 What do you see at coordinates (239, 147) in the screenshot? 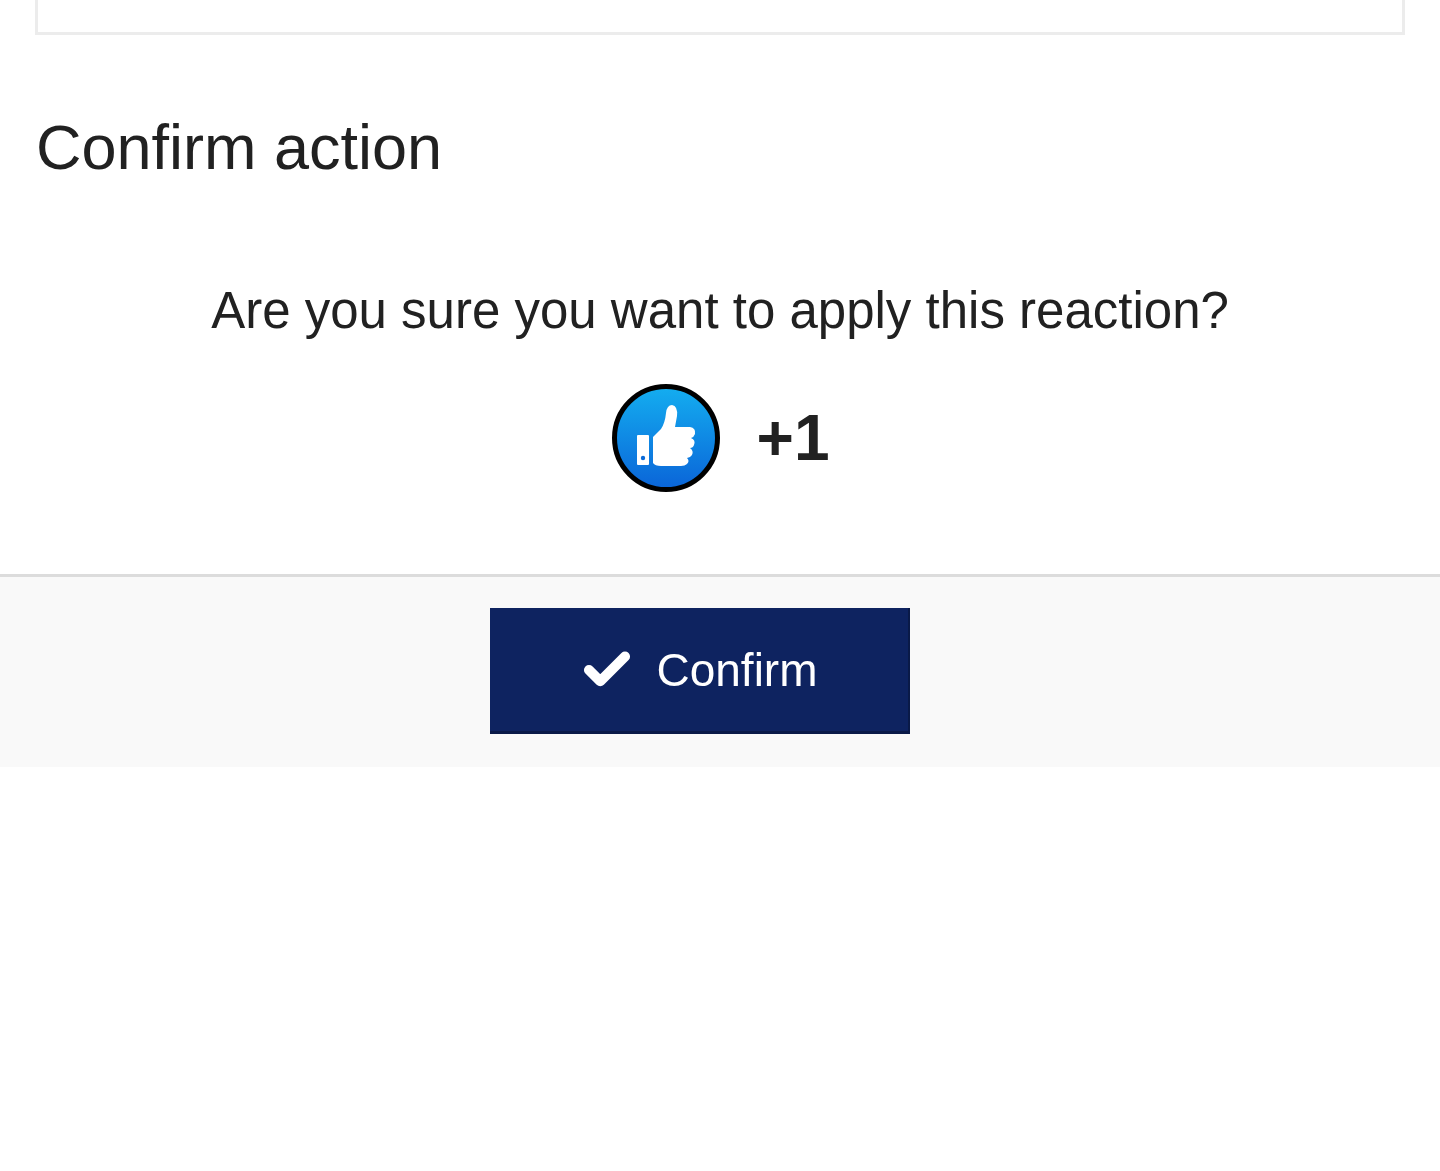
I see `dialog-title: Confirm action` at bounding box center [239, 147].